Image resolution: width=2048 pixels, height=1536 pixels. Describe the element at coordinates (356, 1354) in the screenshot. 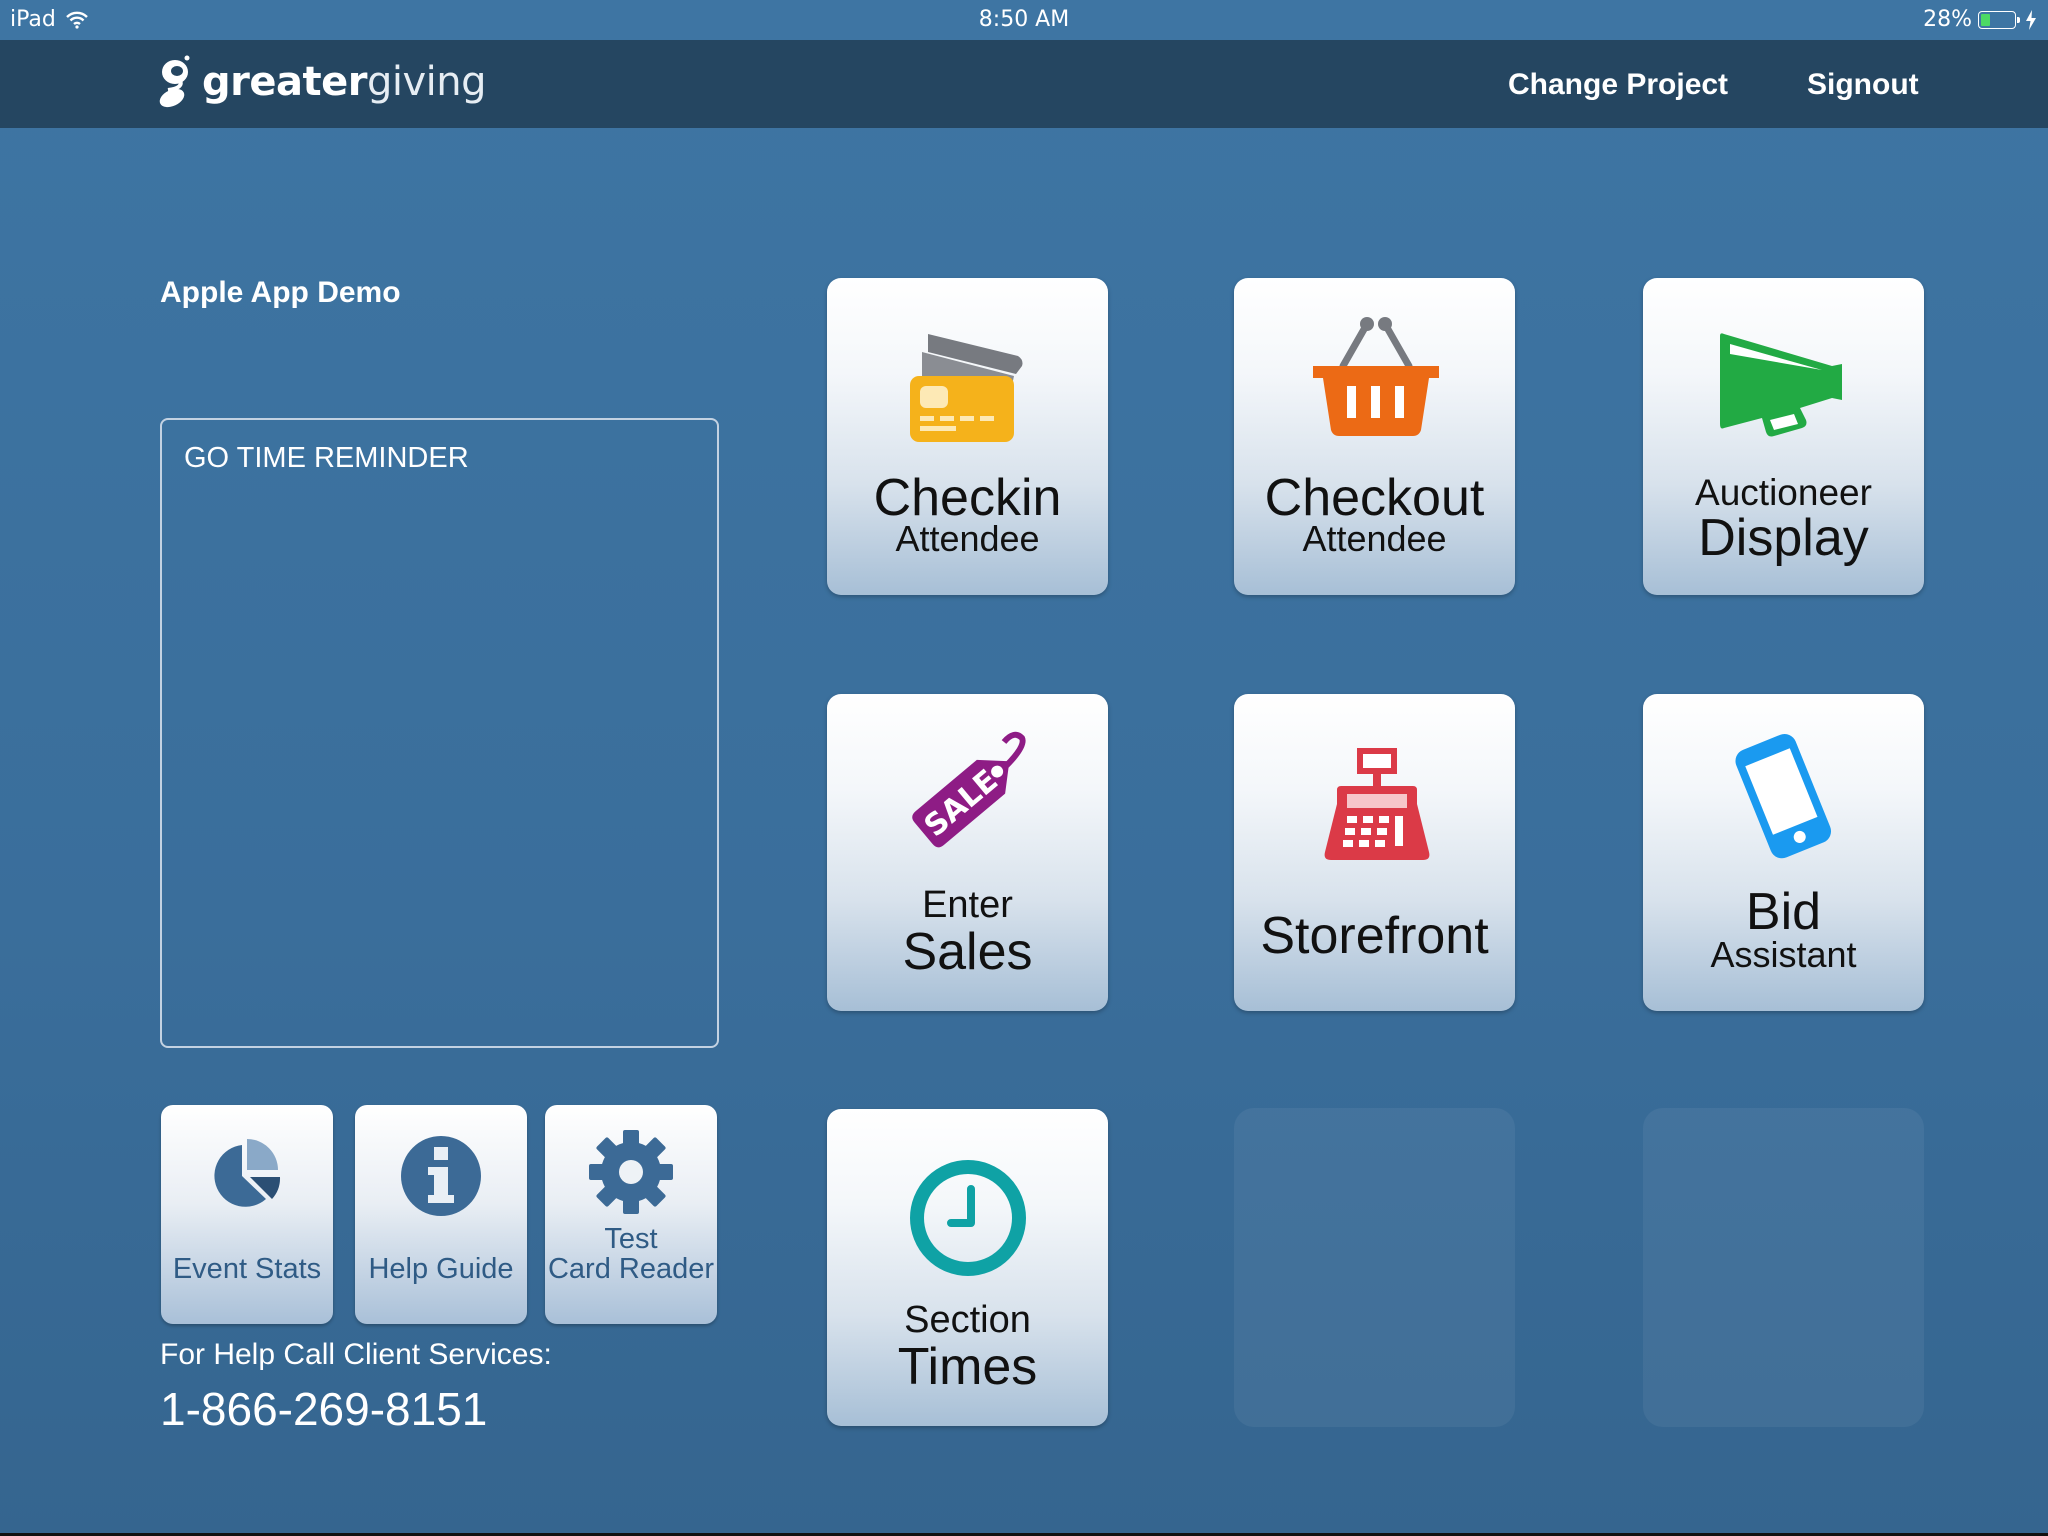

I see `help-call-text: For Help Call Client Services:` at that location.